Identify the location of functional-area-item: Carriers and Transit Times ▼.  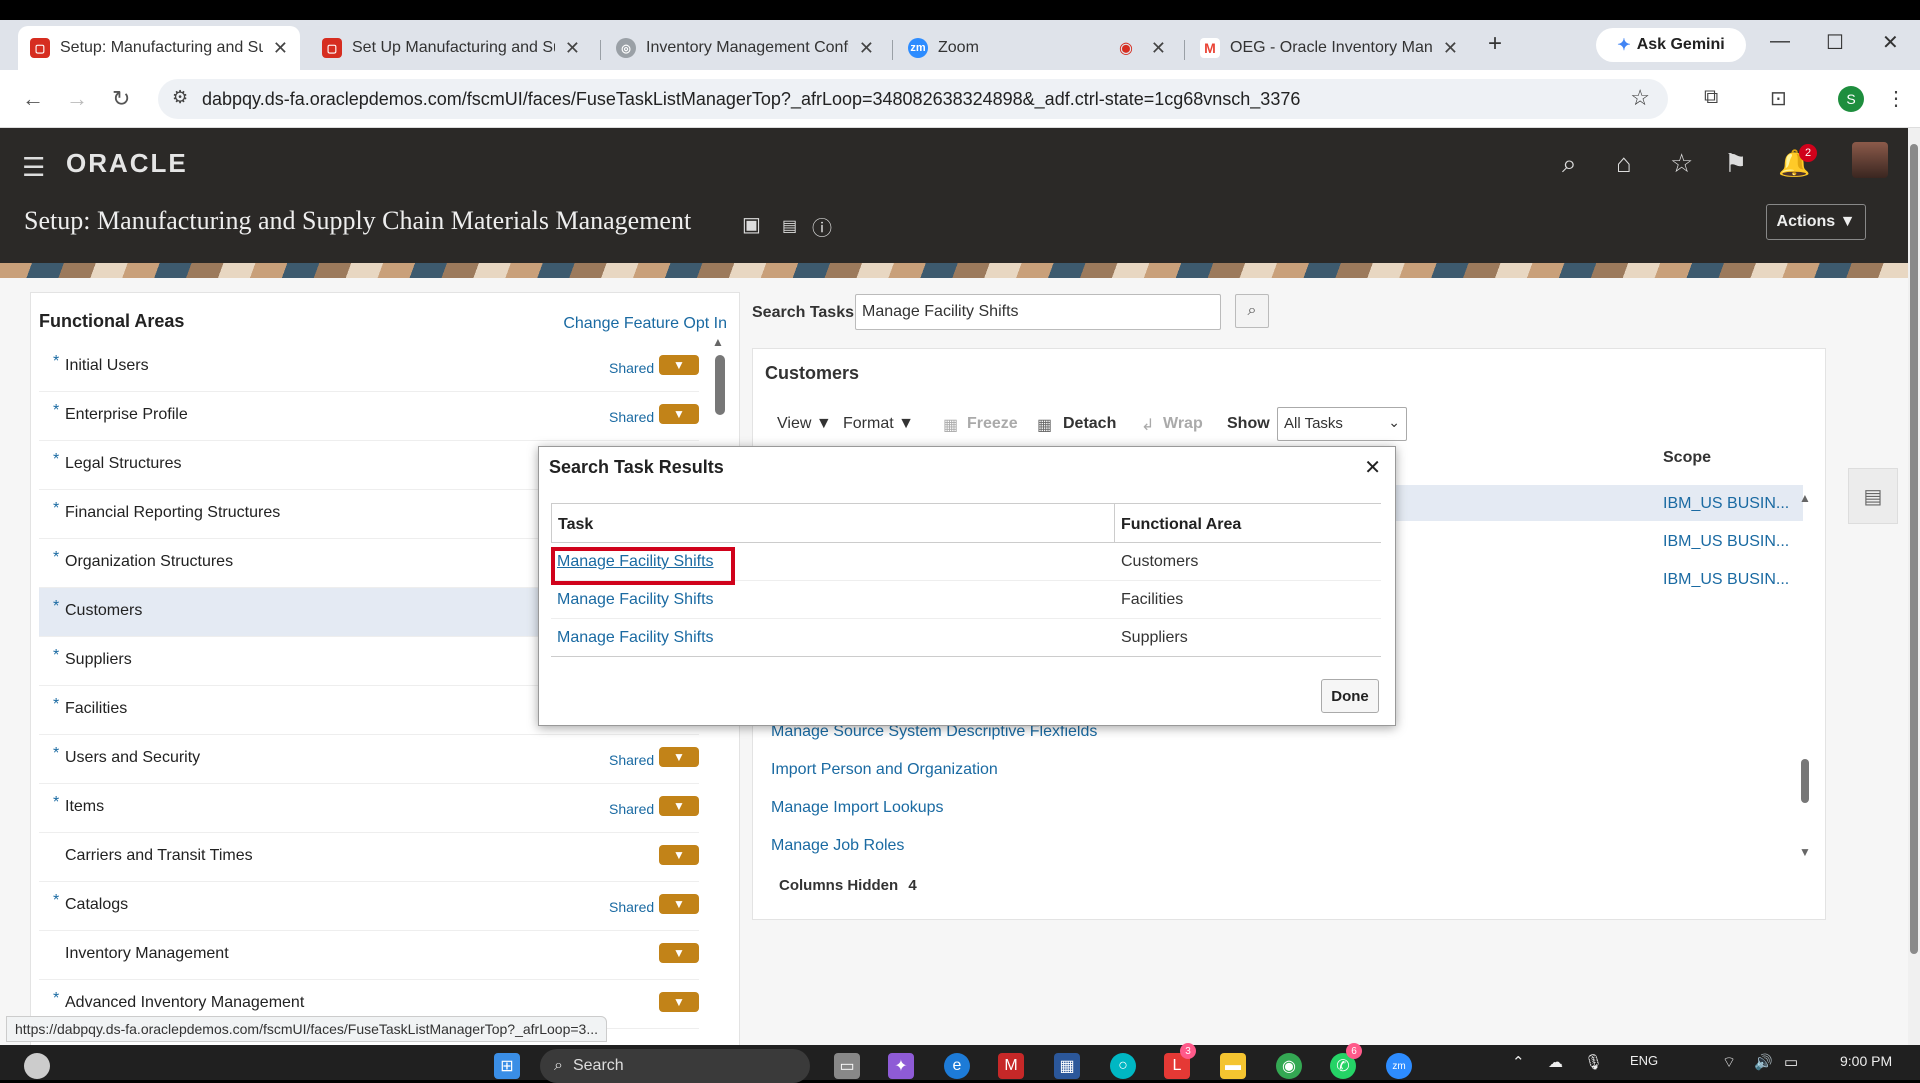
(369, 857).